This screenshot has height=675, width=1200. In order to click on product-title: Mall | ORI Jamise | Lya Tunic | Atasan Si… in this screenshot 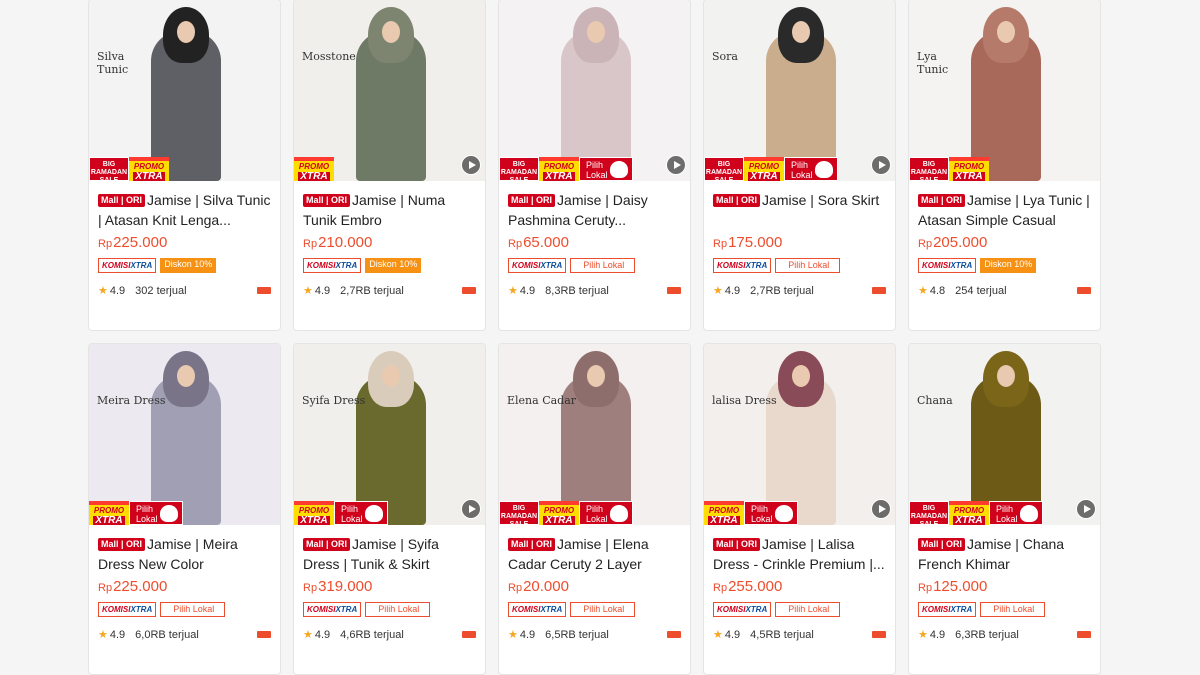, I will do `click(1004, 210)`.